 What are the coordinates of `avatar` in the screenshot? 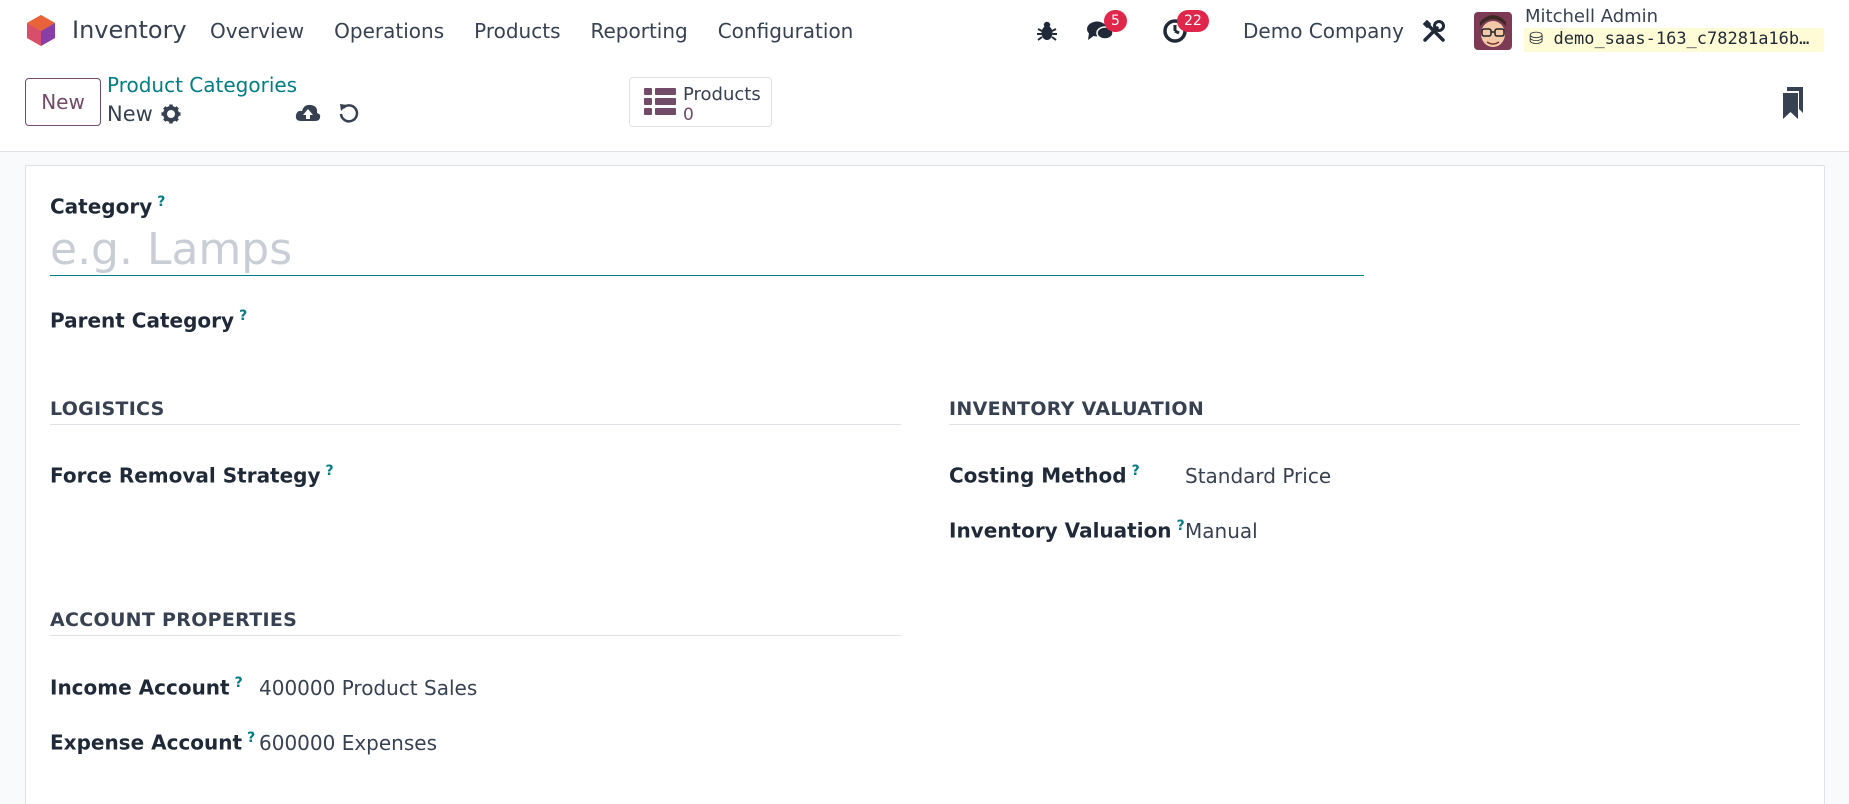 It's located at (1493, 31).